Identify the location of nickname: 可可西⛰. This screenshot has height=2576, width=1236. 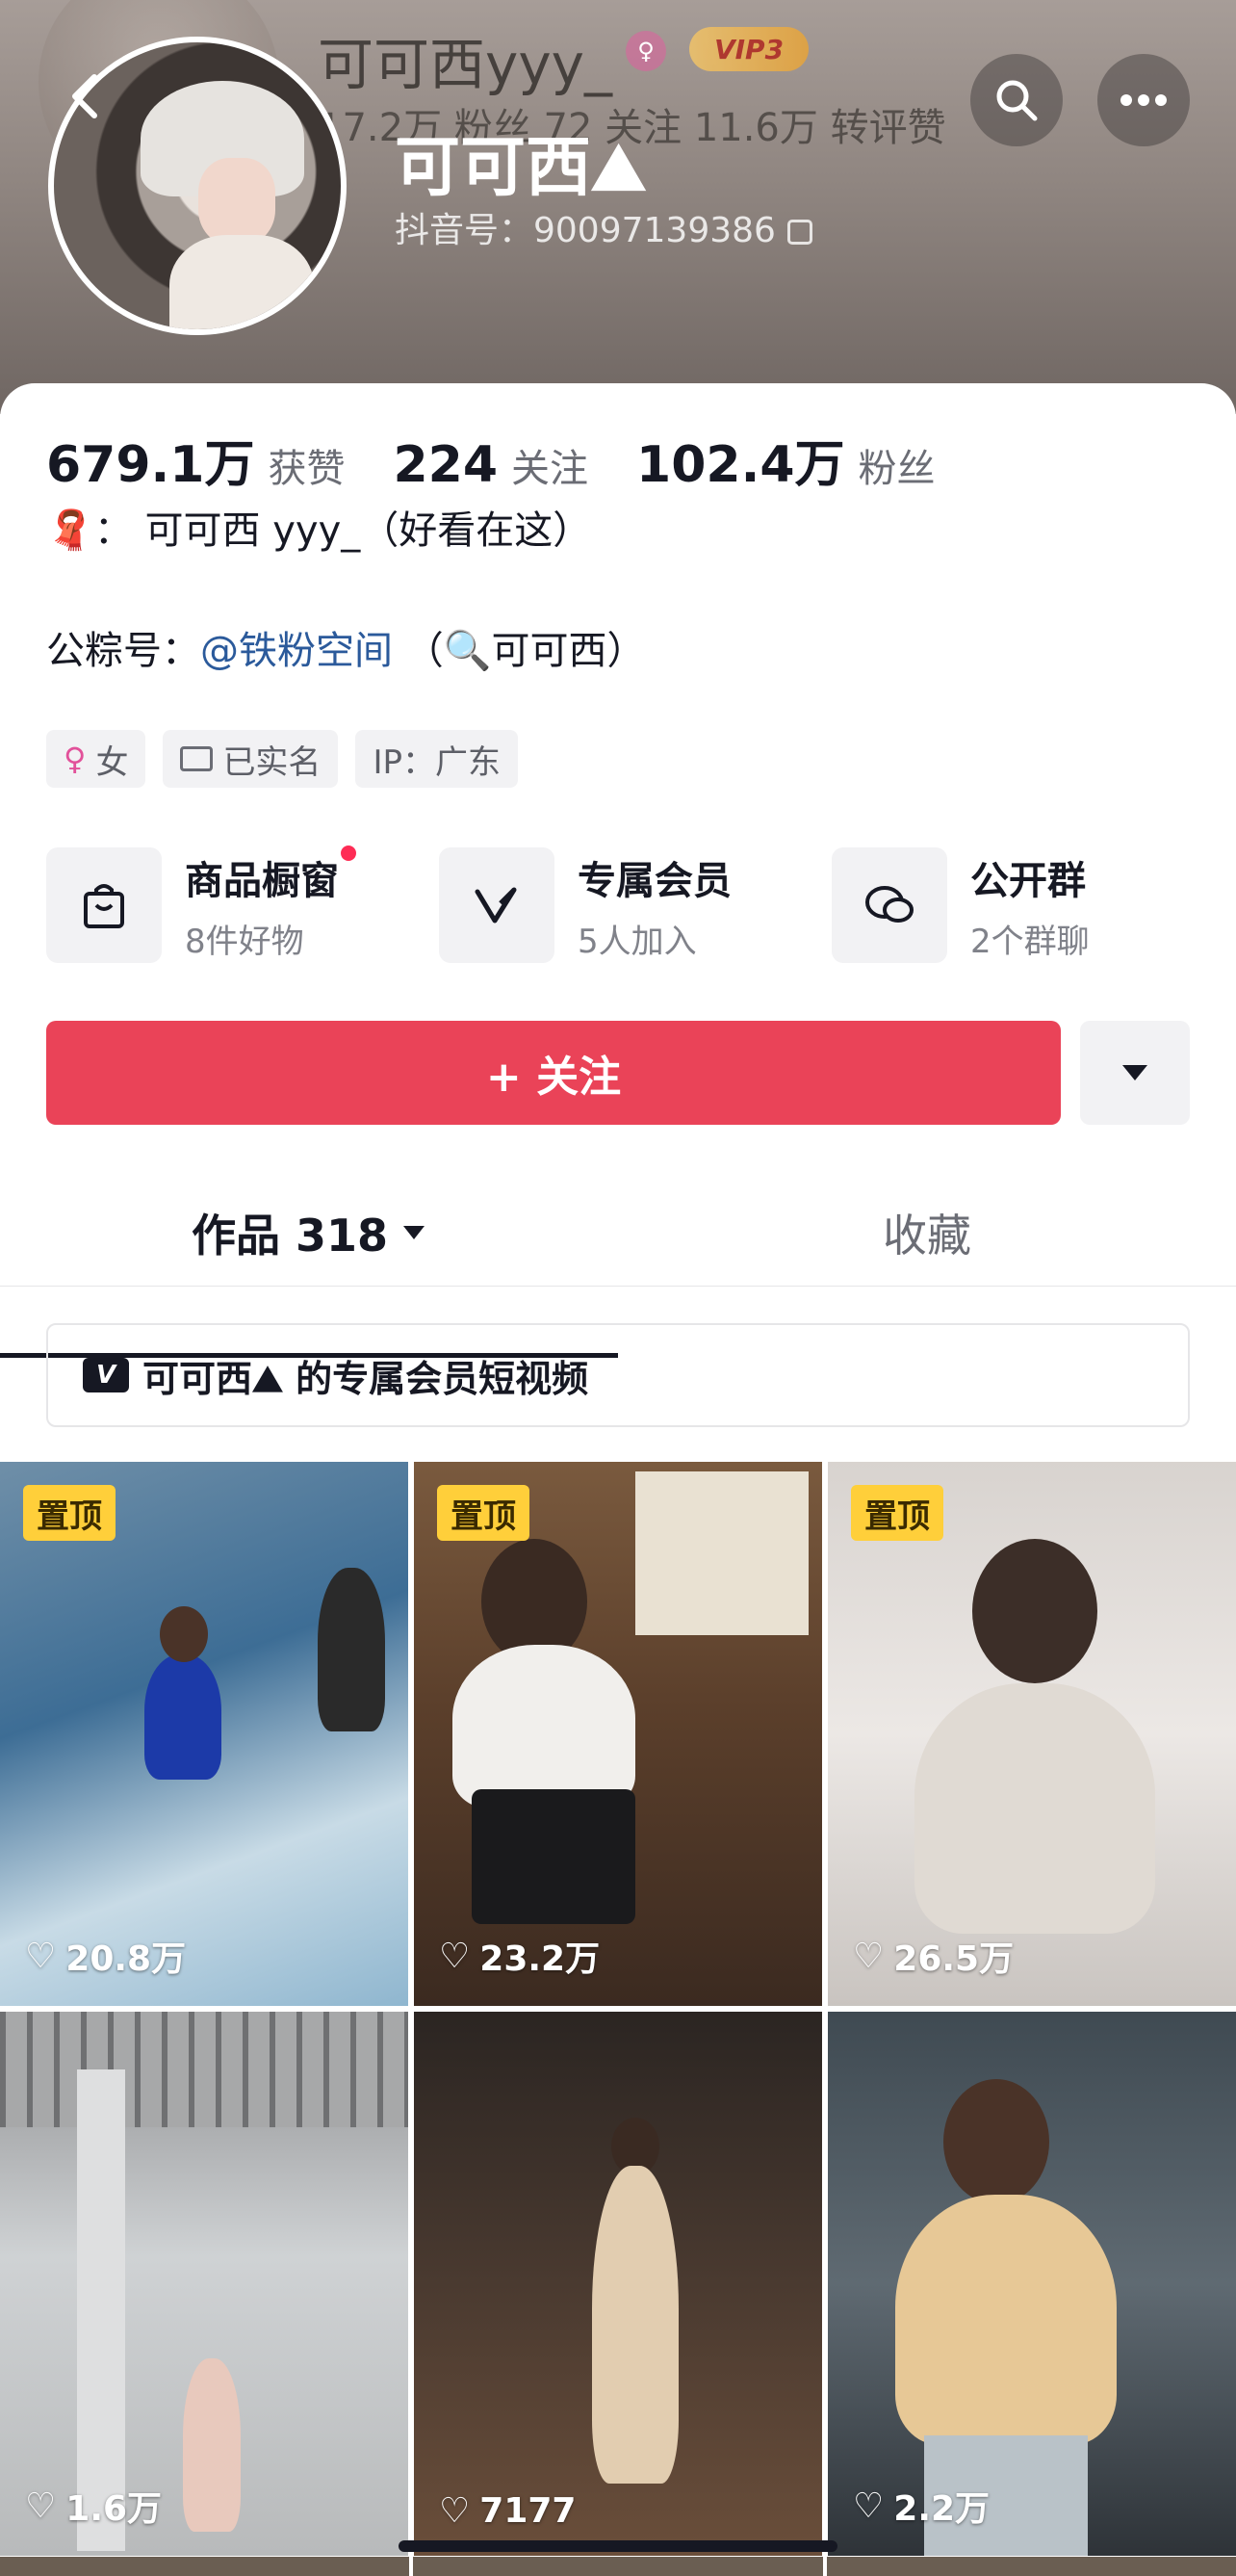
(521, 168).